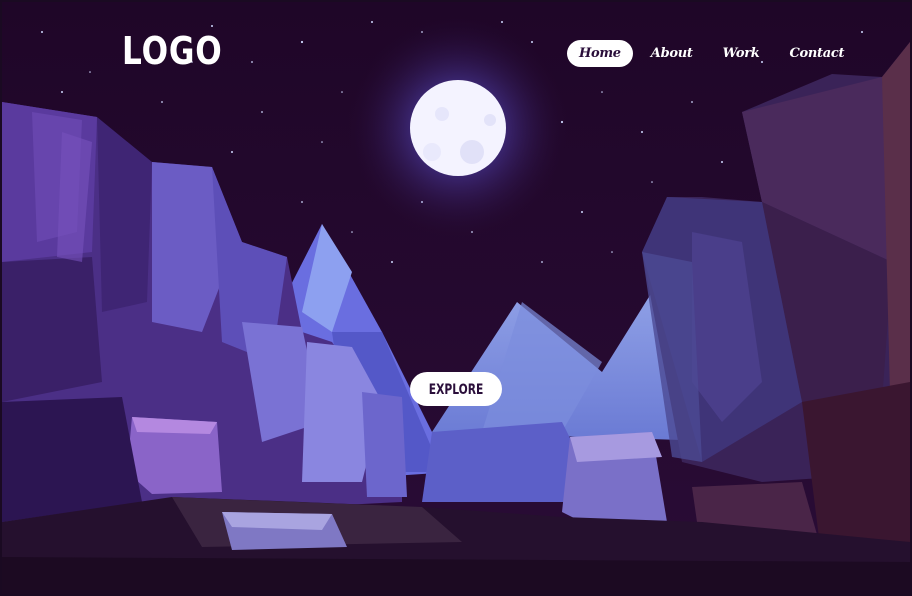 Image resolution: width=912 pixels, height=596 pixels. Describe the element at coordinates (741, 53) in the screenshot. I see `nav-work-link: Work` at that location.